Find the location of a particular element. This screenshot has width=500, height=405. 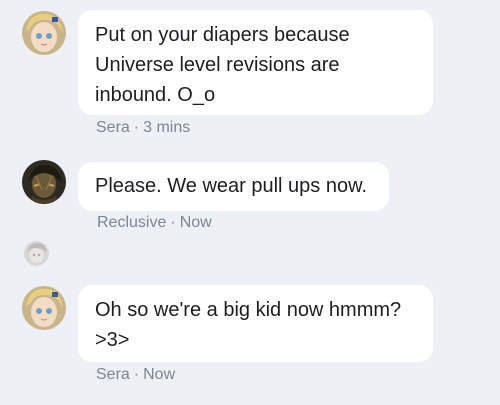

message-meta: Reclusive · Now is located at coordinates (154, 223).